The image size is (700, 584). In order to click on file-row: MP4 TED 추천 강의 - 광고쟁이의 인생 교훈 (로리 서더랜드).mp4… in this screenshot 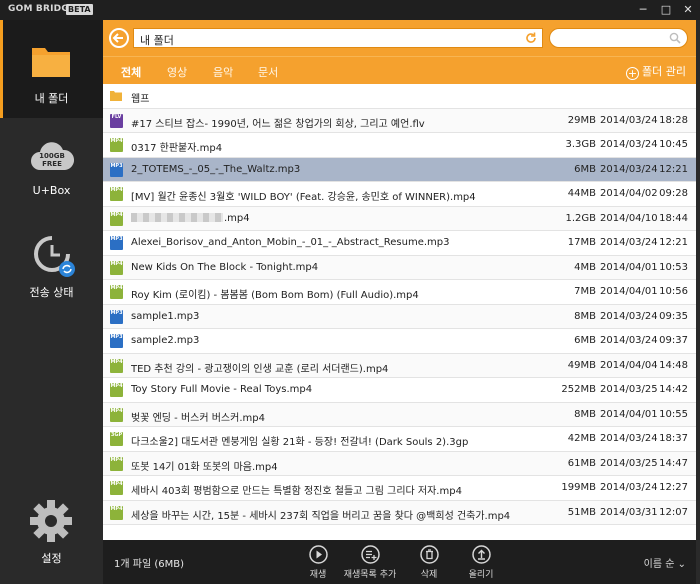, I will do `click(399, 365)`.